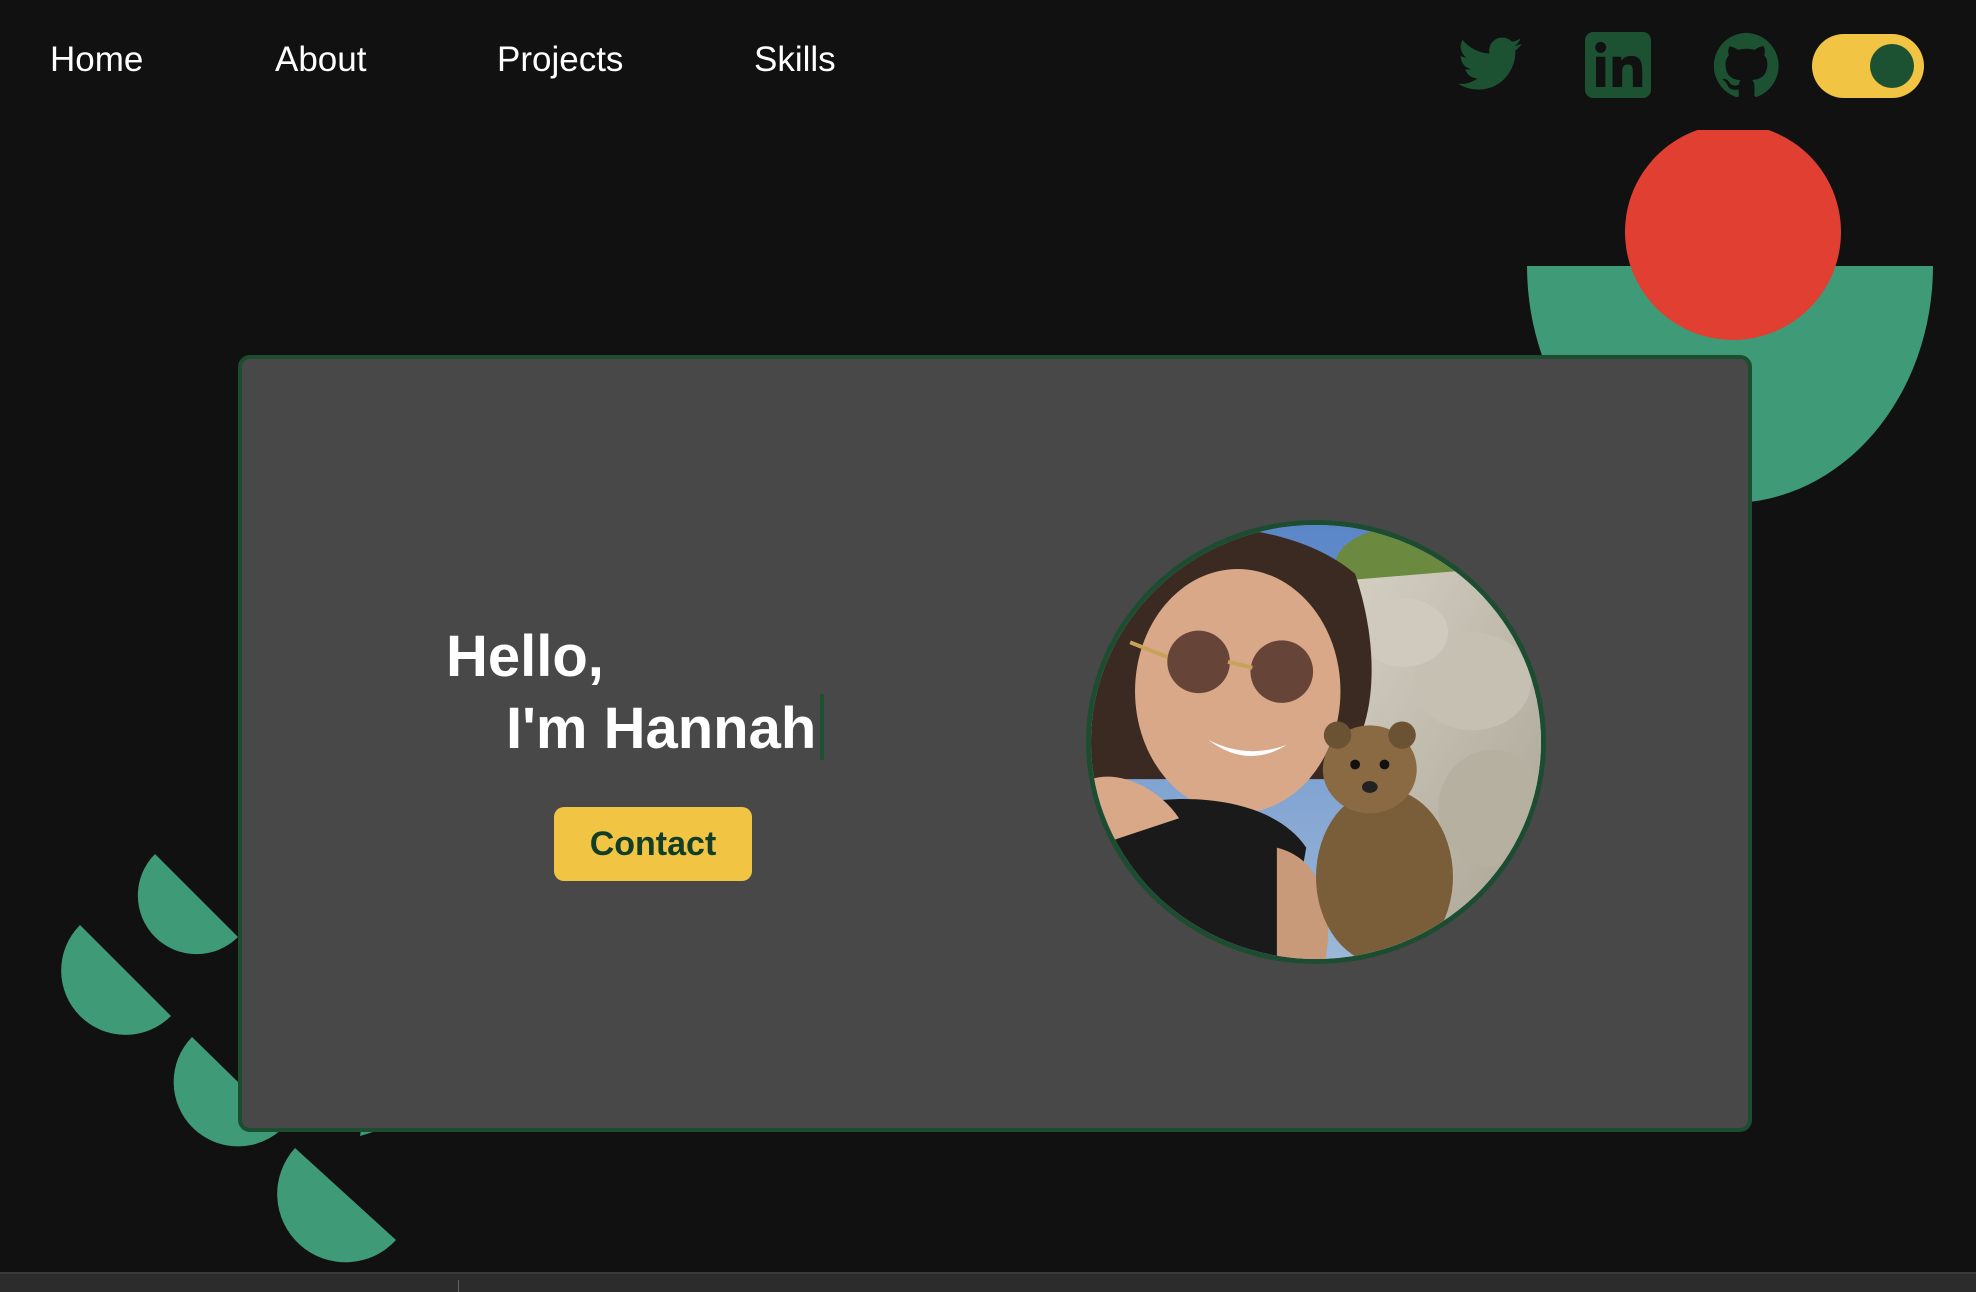 The height and width of the screenshot is (1292, 1976). What do you see at coordinates (96, 60) in the screenshot?
I see `nav-home-link: Home` at bounding box center [96, 60].